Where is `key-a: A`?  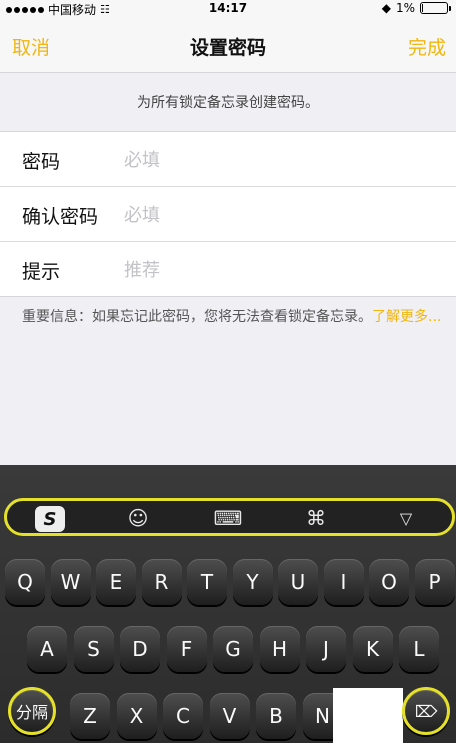
key-a: A is located at coordinates (47, 649).